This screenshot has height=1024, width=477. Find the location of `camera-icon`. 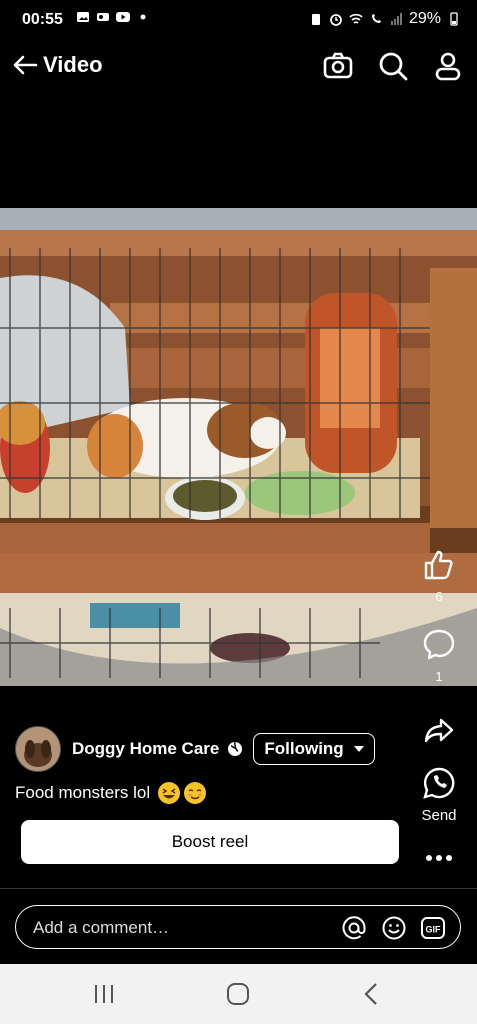

camera-icon is located at coordinates (338, 66).